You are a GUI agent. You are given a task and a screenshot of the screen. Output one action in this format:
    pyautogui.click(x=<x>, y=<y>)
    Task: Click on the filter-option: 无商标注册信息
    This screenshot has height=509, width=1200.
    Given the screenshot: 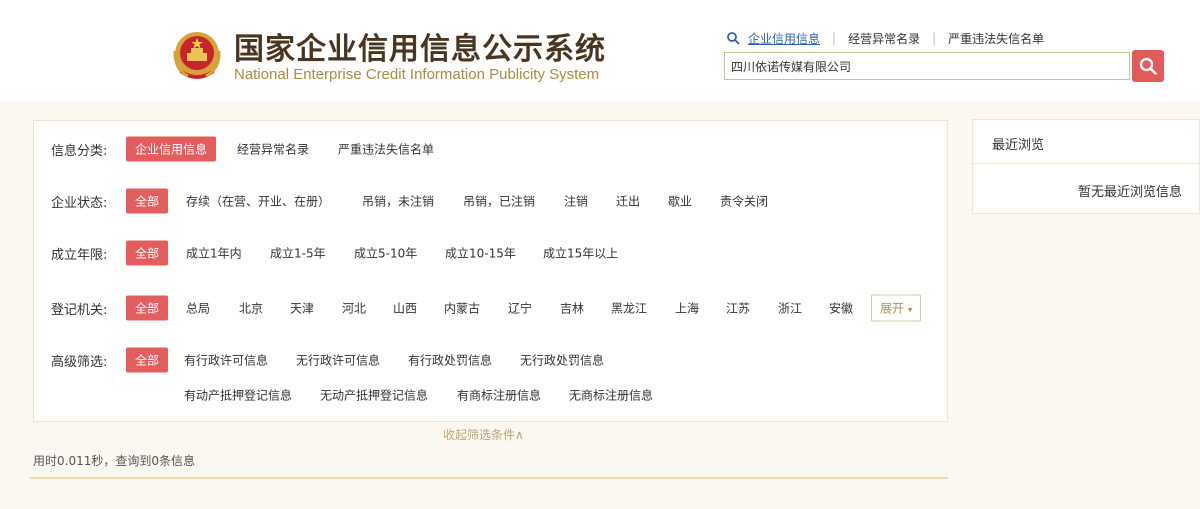 What is the action you would take?
    pyautogui.click(x=611, y=395)
    